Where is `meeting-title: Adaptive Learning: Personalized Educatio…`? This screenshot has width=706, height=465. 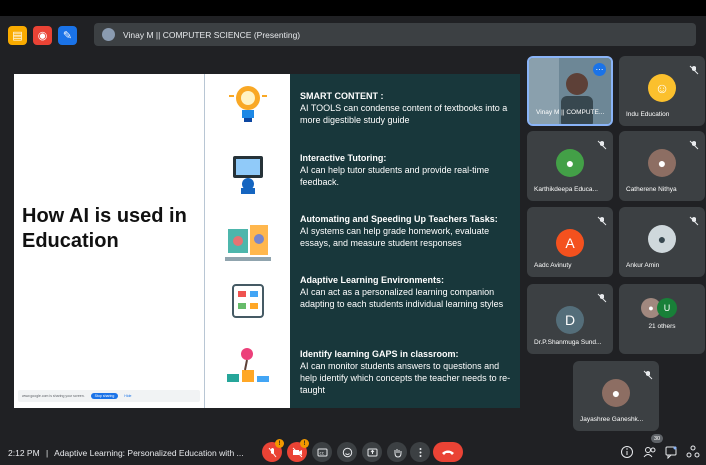
meeting-title: Adaptive Learning: Personalized Educatio… is located at coordinates (148, 453).